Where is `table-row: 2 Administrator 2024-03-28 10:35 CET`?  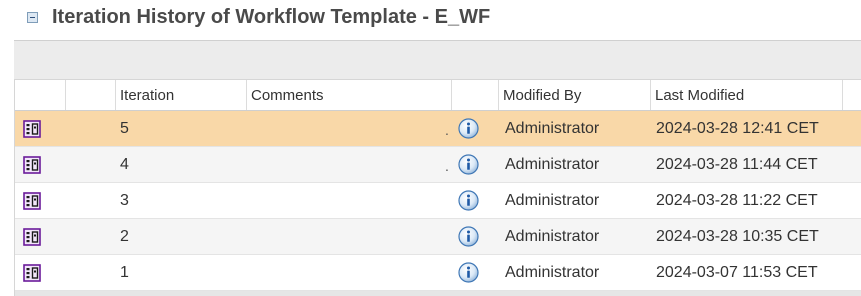 table-row: 2 Administrator 2024-03-28 10:35 CET is located at coordinates (438, 237).